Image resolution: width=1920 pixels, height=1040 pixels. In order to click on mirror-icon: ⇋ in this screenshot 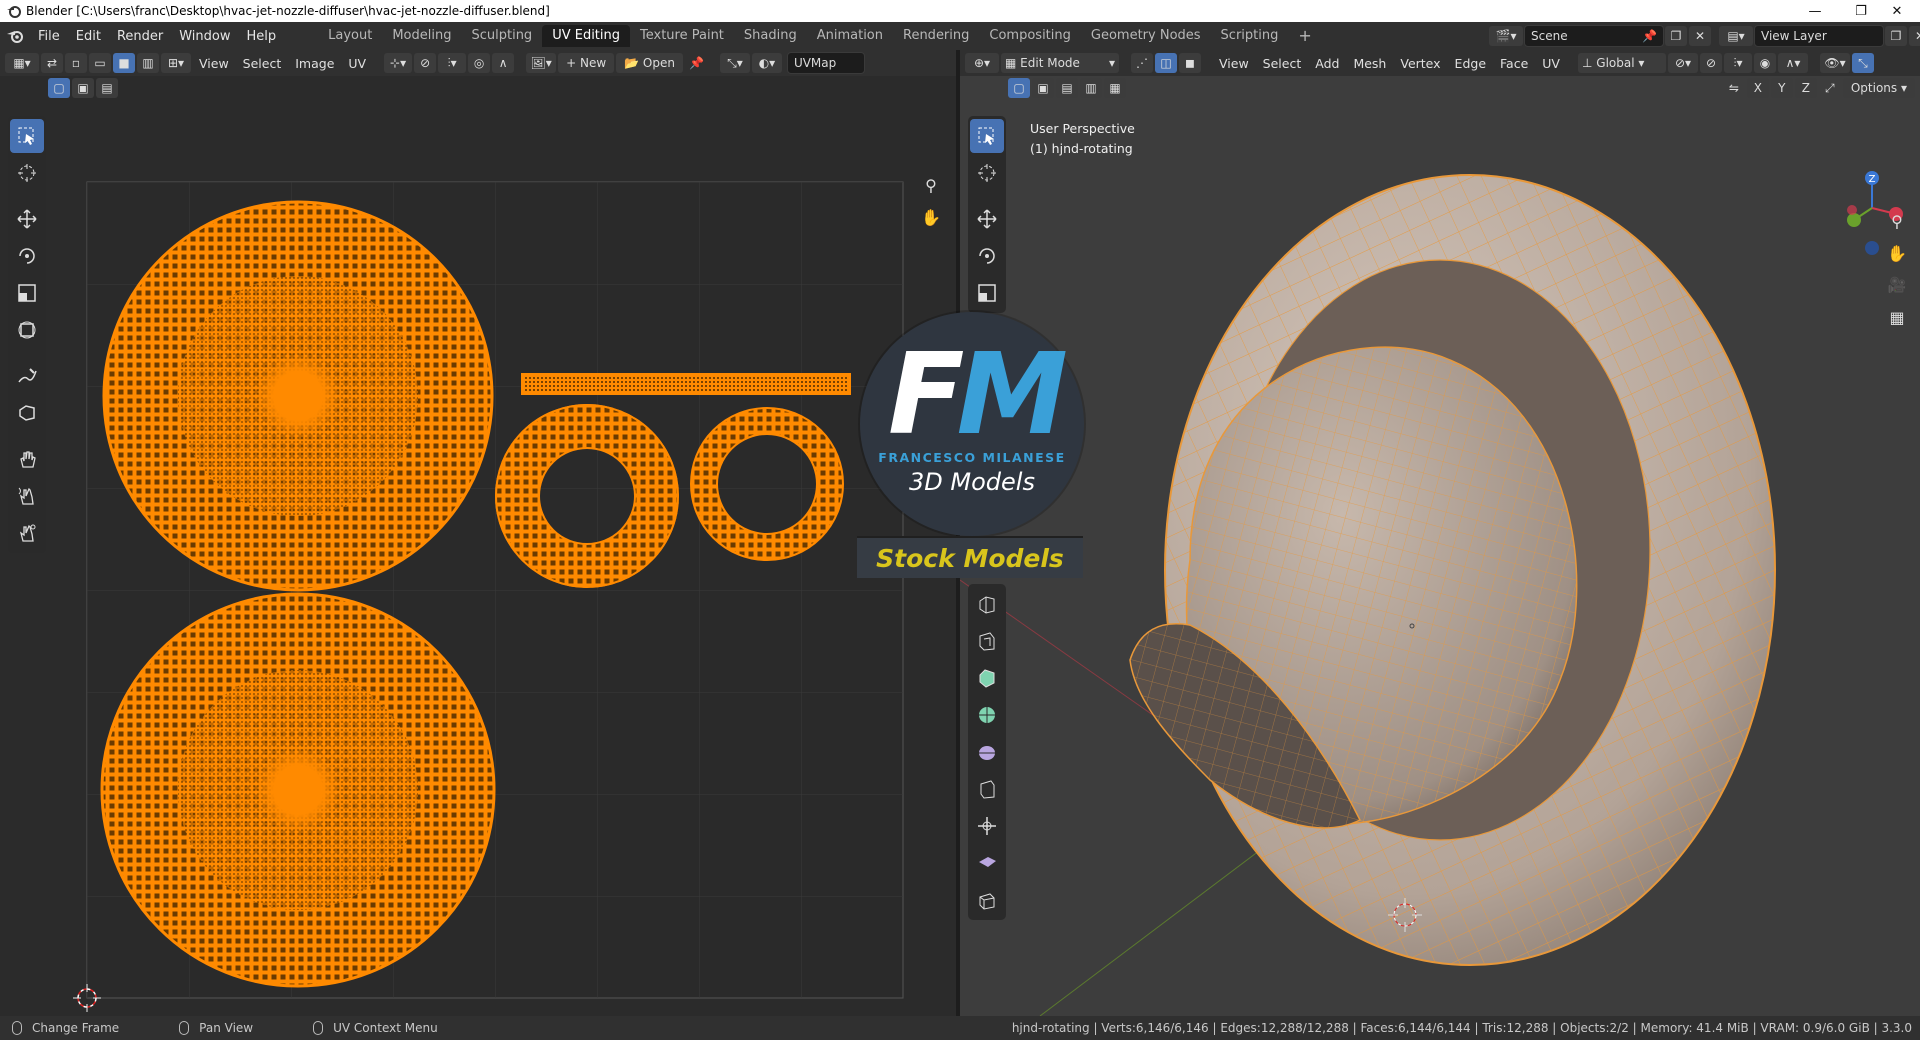, I will do `click(1734, 88)`.